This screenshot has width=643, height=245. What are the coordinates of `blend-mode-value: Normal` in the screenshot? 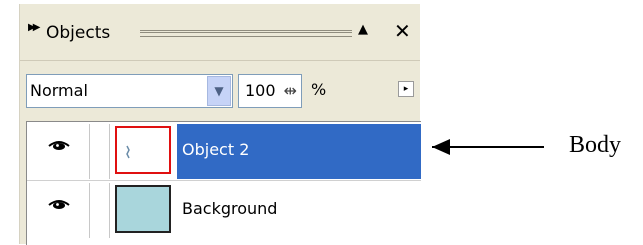 It's located at (59, 90).